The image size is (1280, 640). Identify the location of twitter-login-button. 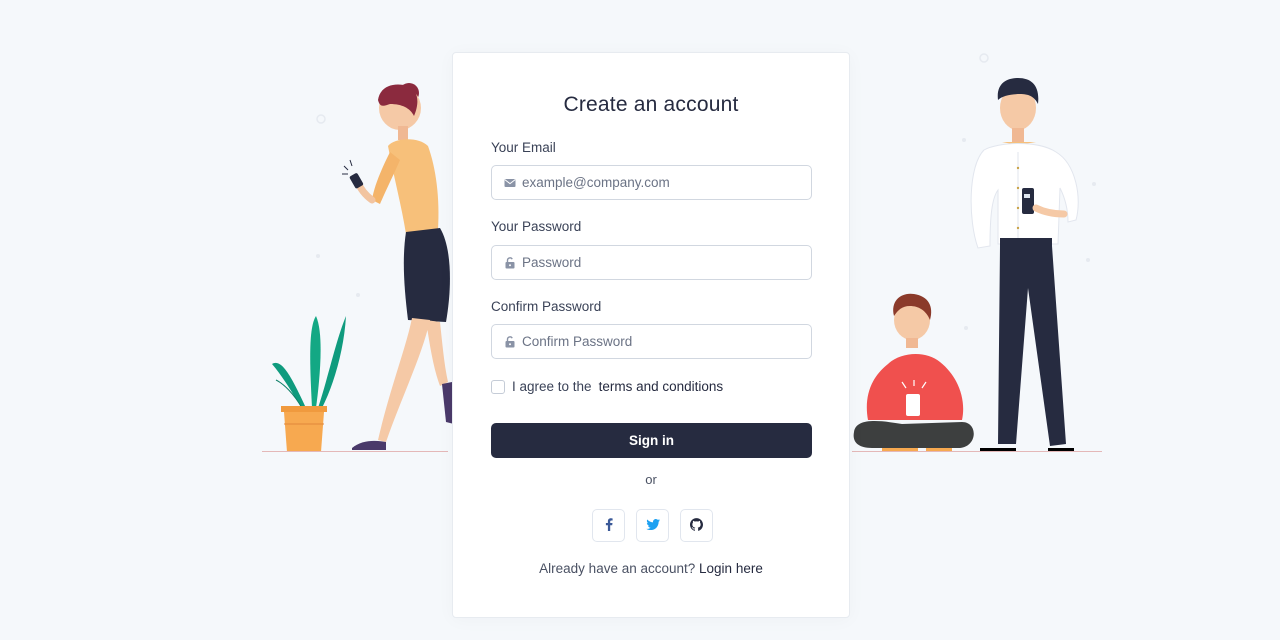
(652, 525).